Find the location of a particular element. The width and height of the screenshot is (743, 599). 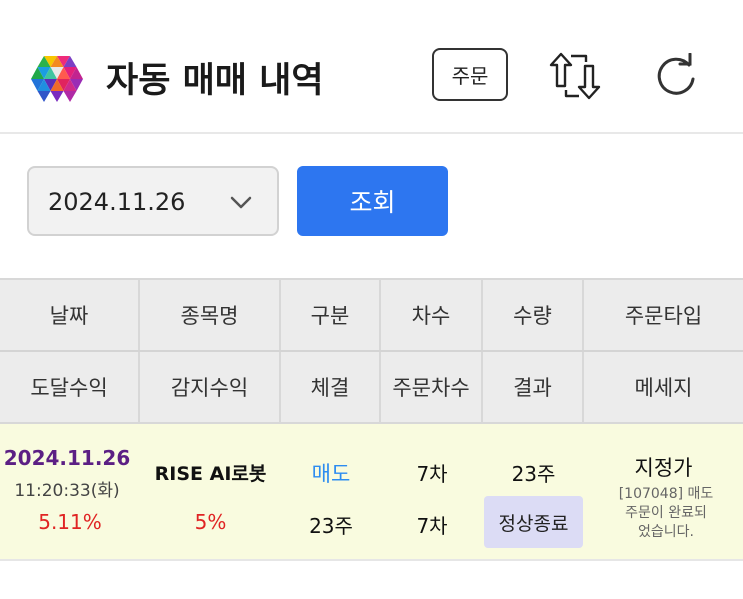

page-title: 자동 매매 내역 is located at coordinates (215, 81).